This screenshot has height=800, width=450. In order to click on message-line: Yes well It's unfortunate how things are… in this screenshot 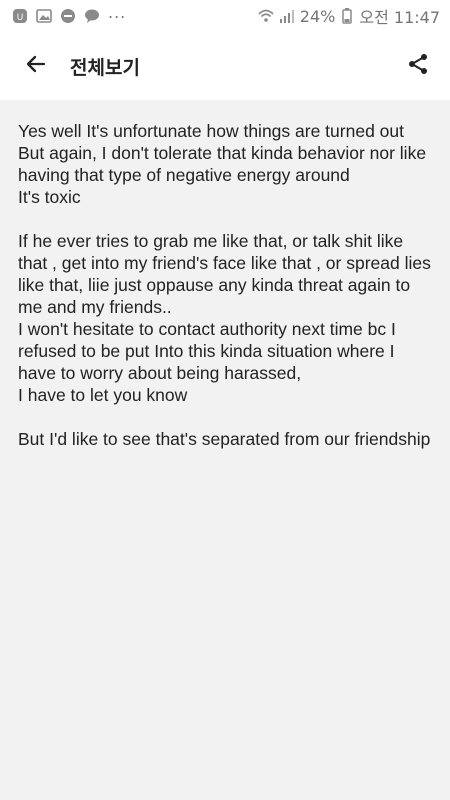, I will do `click(211, 131)`.